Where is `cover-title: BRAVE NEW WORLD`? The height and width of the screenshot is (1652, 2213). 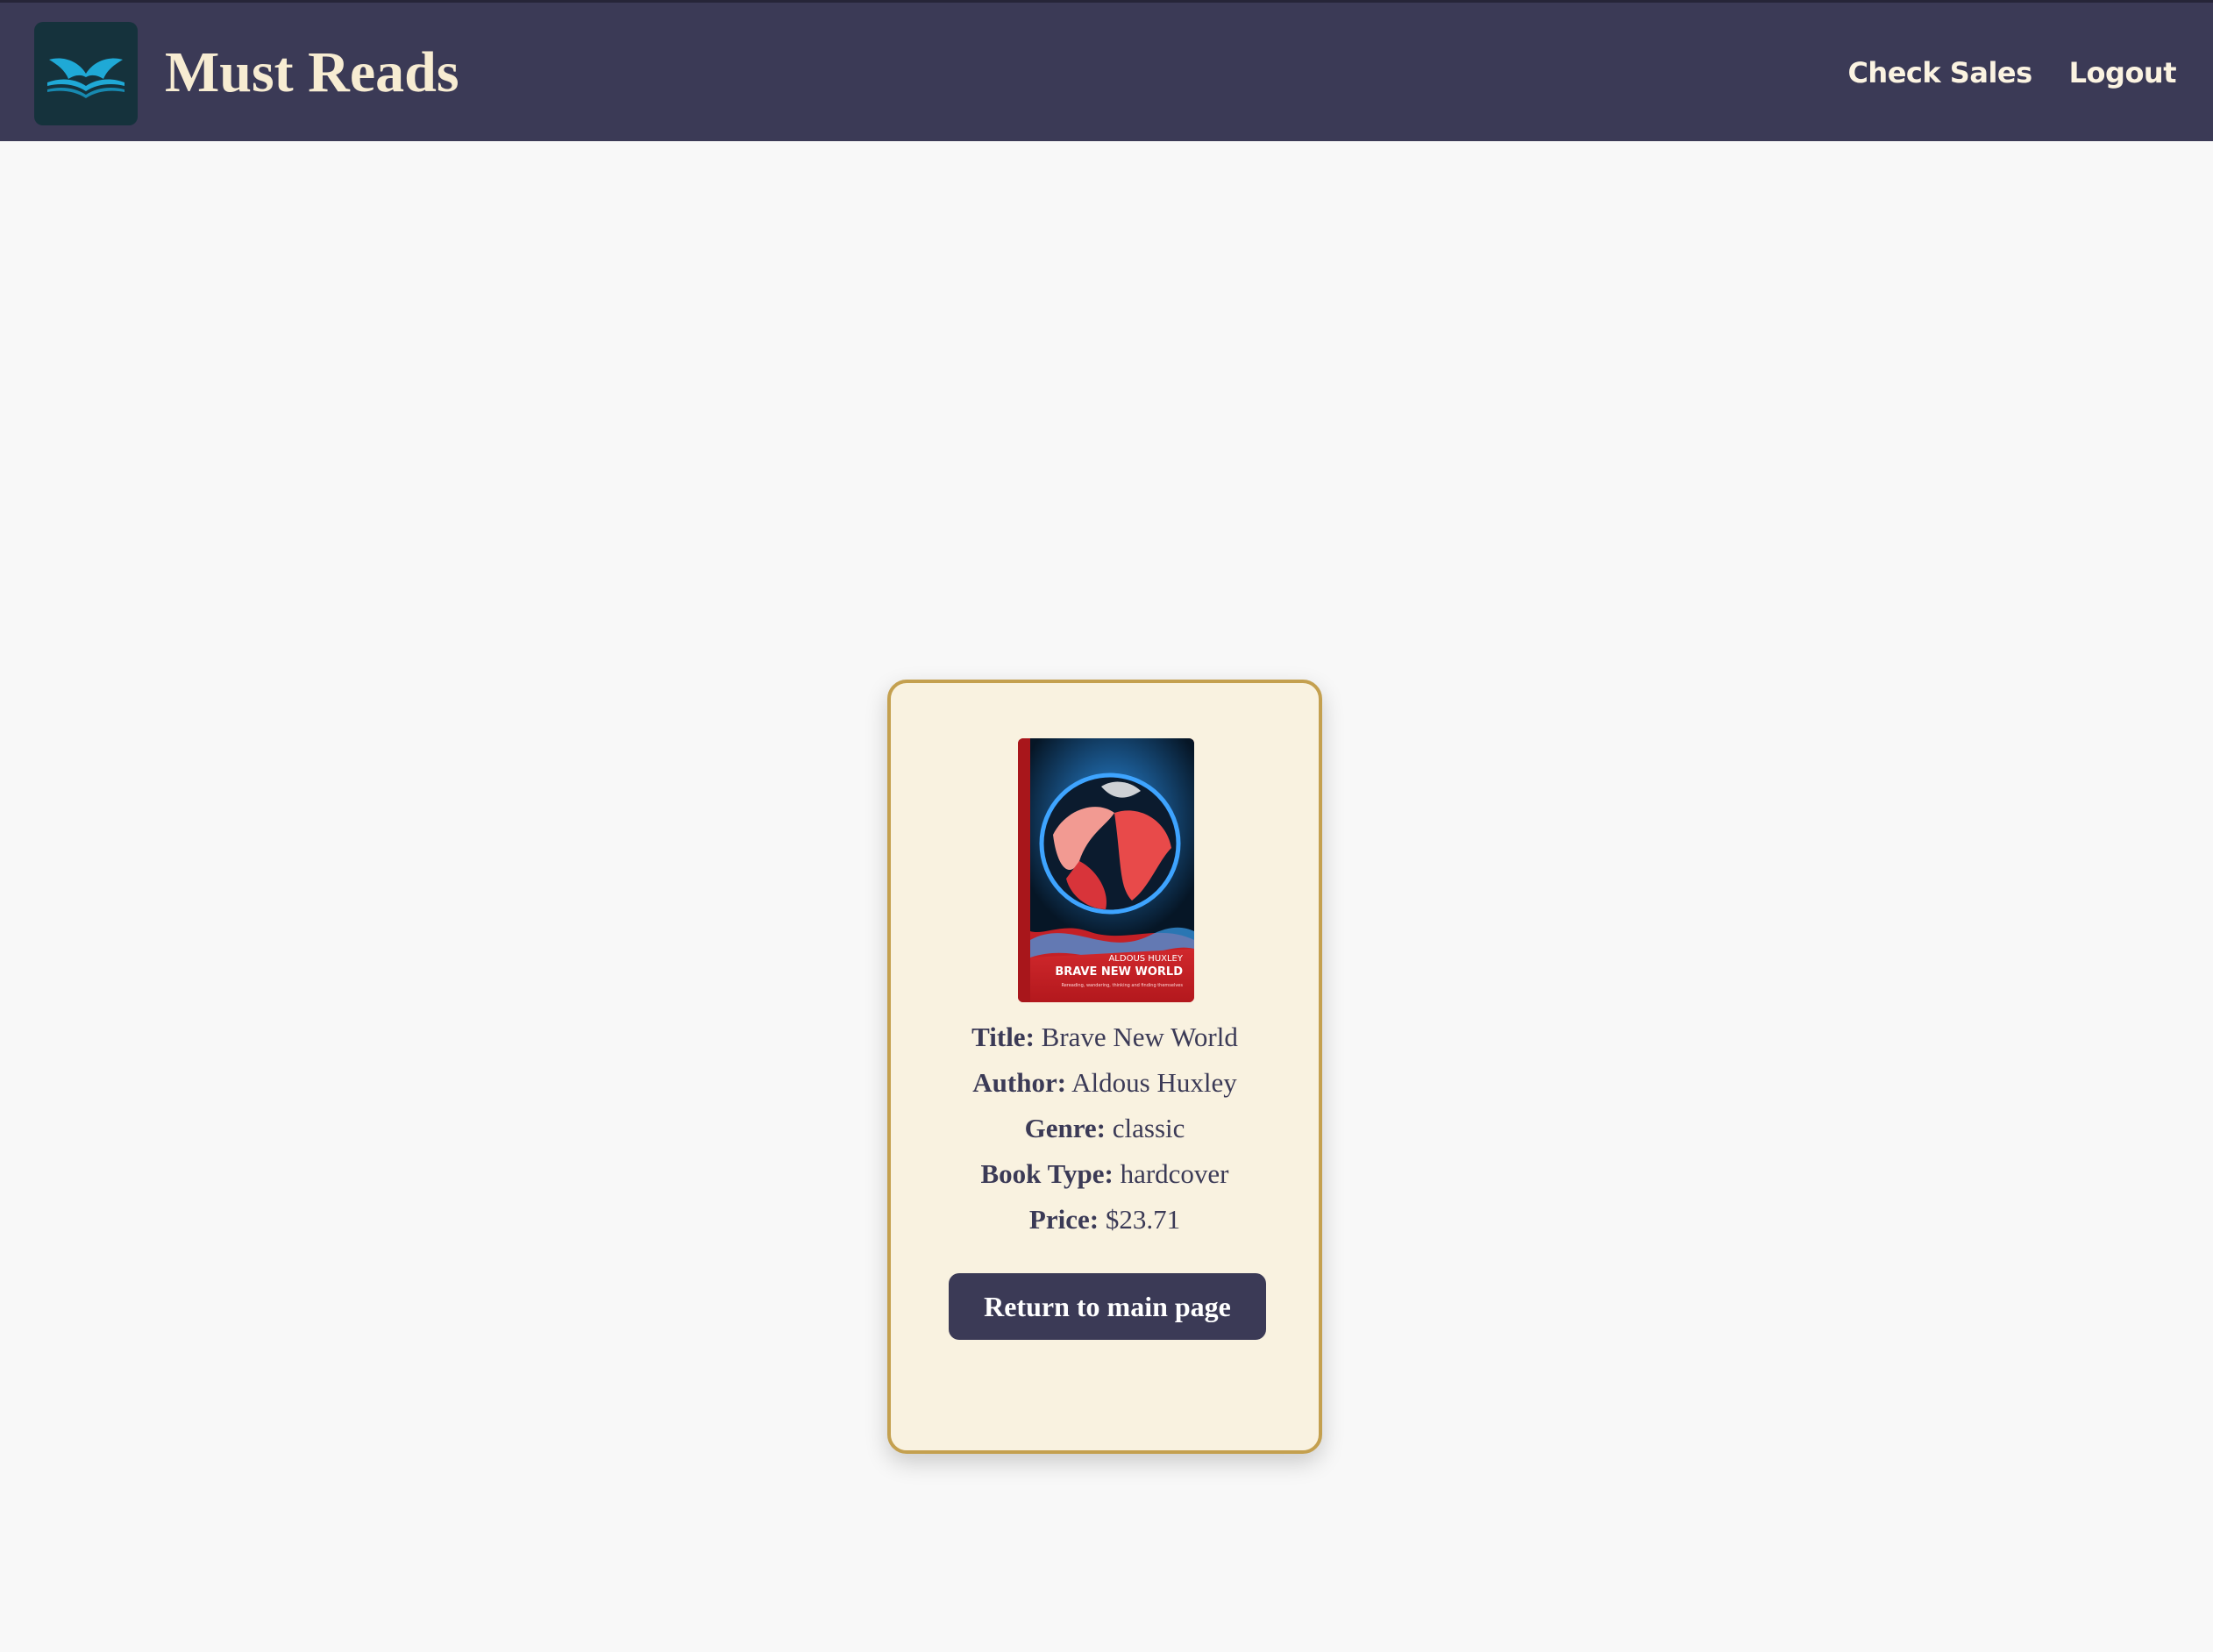 cover-title: BRAVE NEW WORLD is located at coordinates (1119, 972).